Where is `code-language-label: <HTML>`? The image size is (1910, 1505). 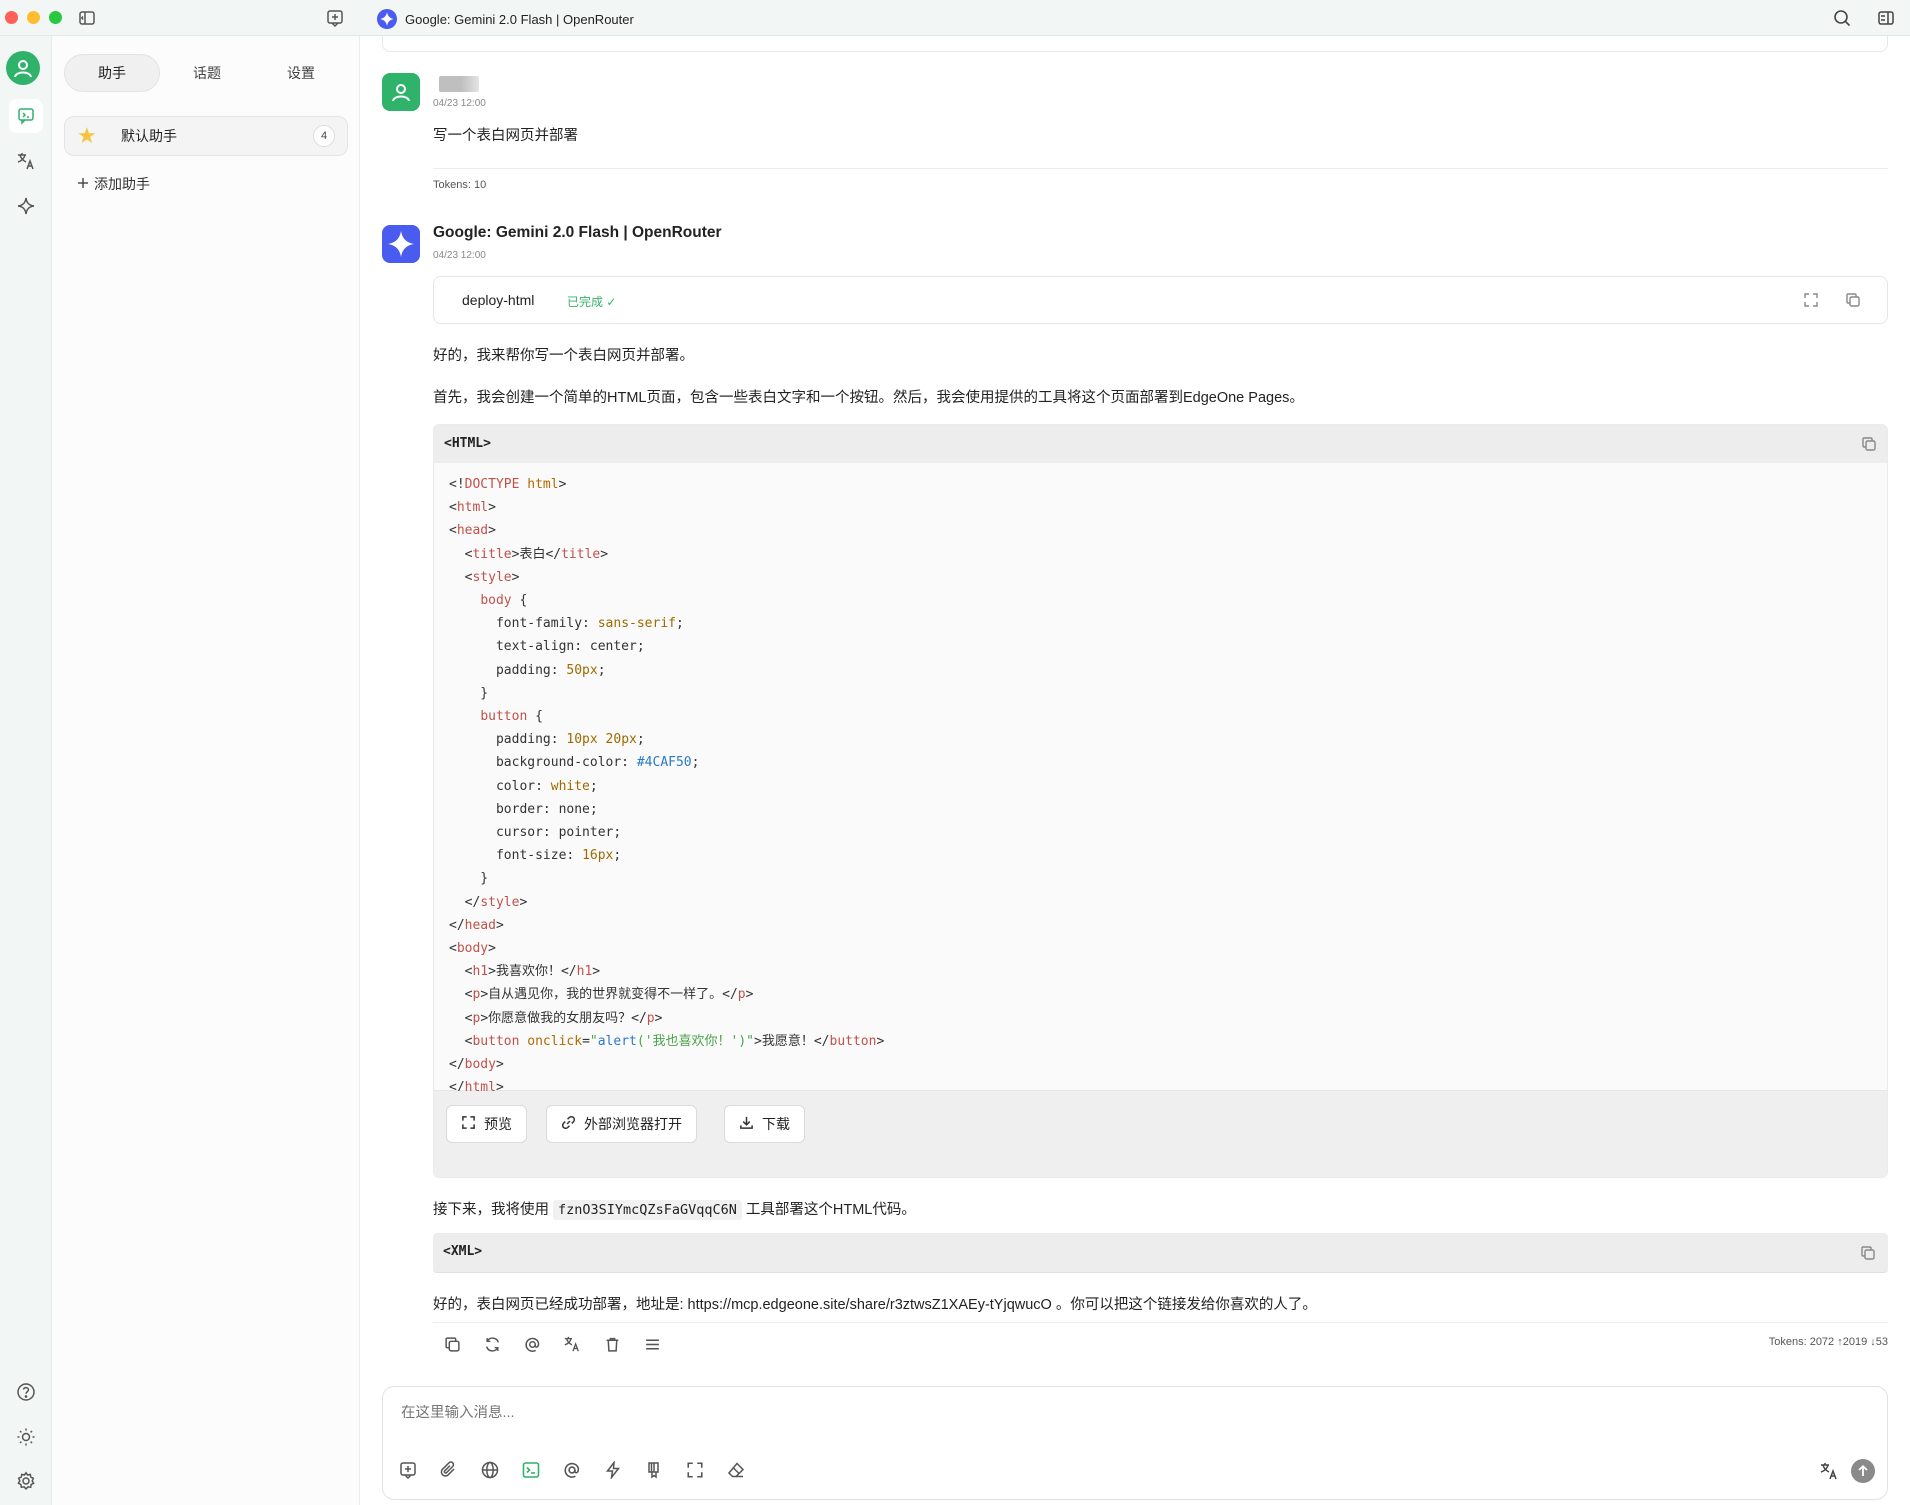
code-language-label: <HTML> is located at coordinates (467, 443).